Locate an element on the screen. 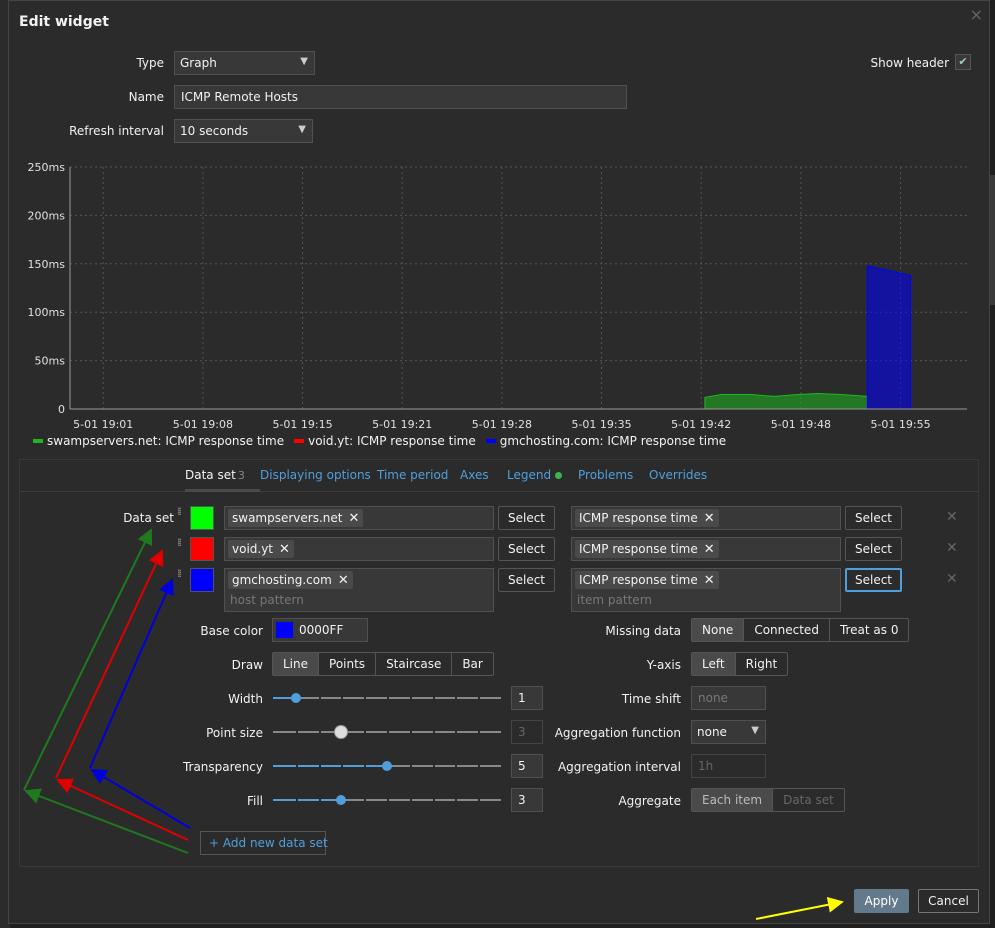 This screenshot has height=928, width=995. width-input: 1 is located at coordinates (527, 698).